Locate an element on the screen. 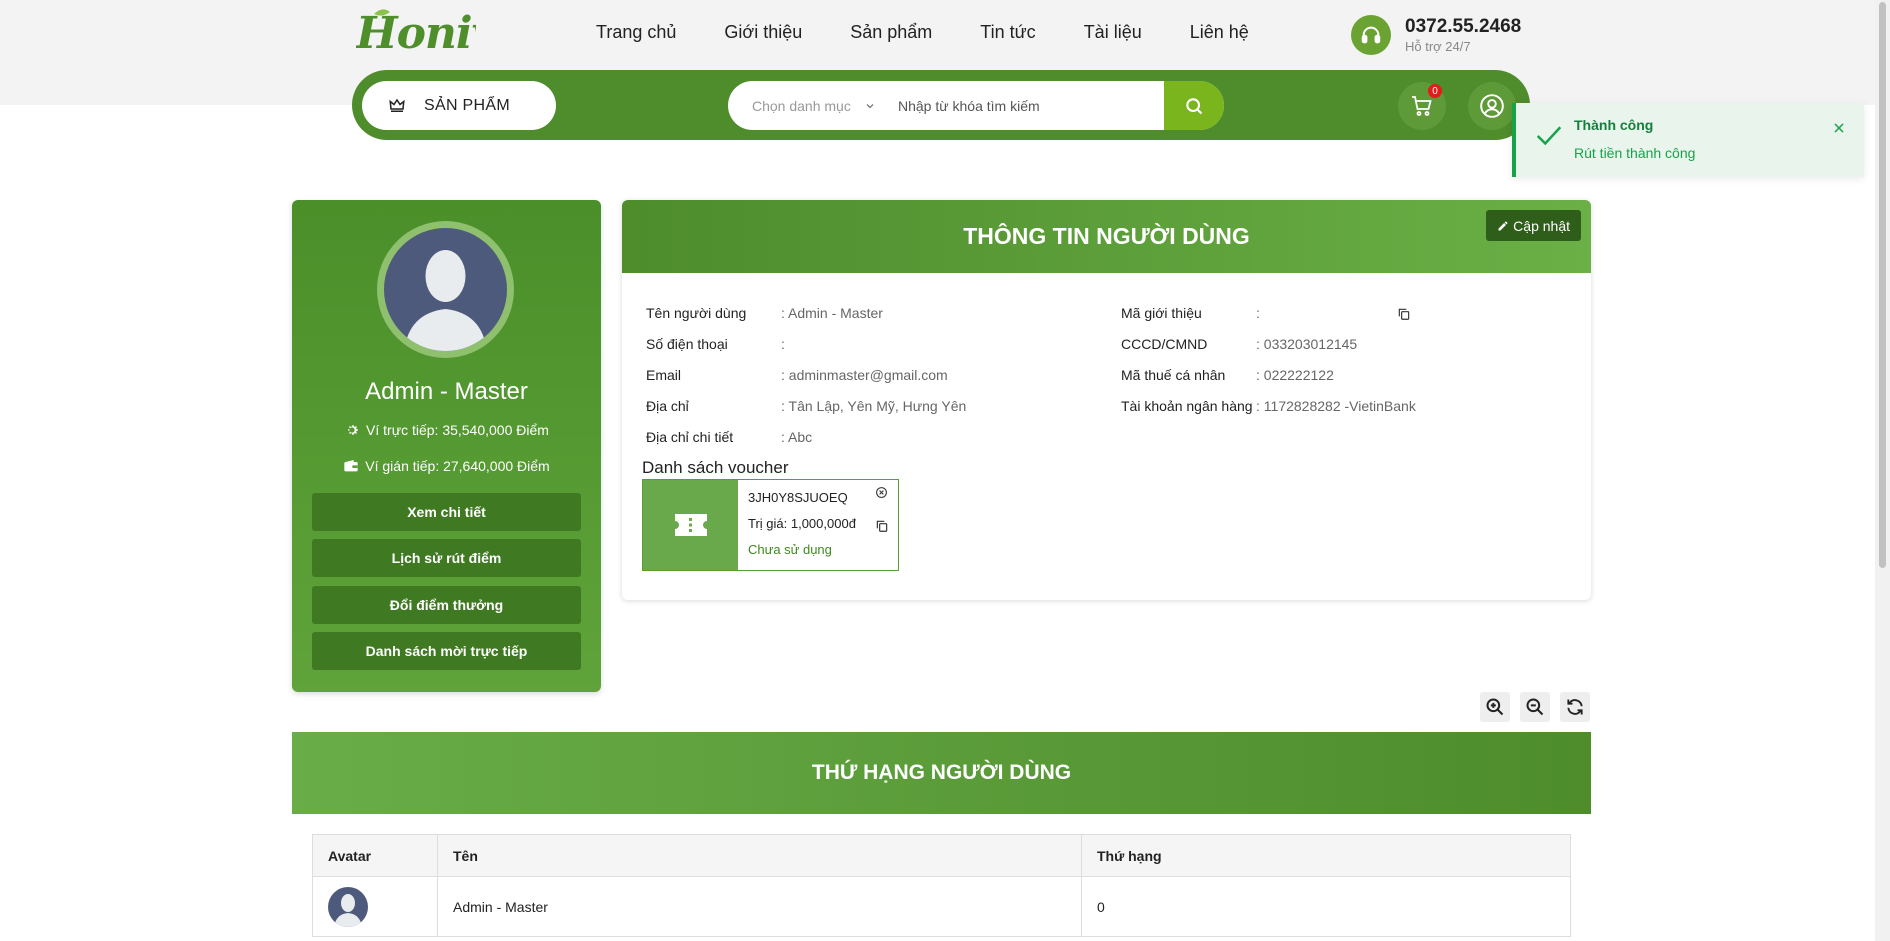 This screenshot has width=1890, height=941. column-header: Avatar is located at coordinates (375, 855).